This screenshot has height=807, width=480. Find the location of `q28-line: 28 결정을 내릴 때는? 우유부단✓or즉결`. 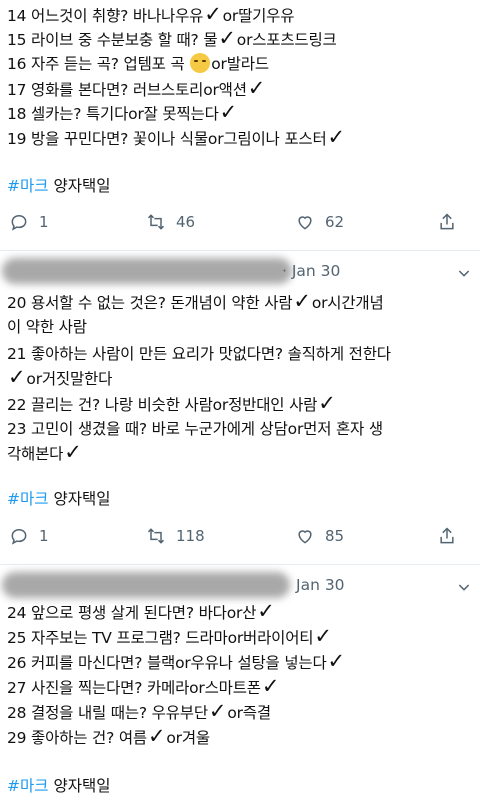

q28-line: 28 결정을 내릴 때는? 우유부단✓or즉결 is located at coordinates (139, 712).